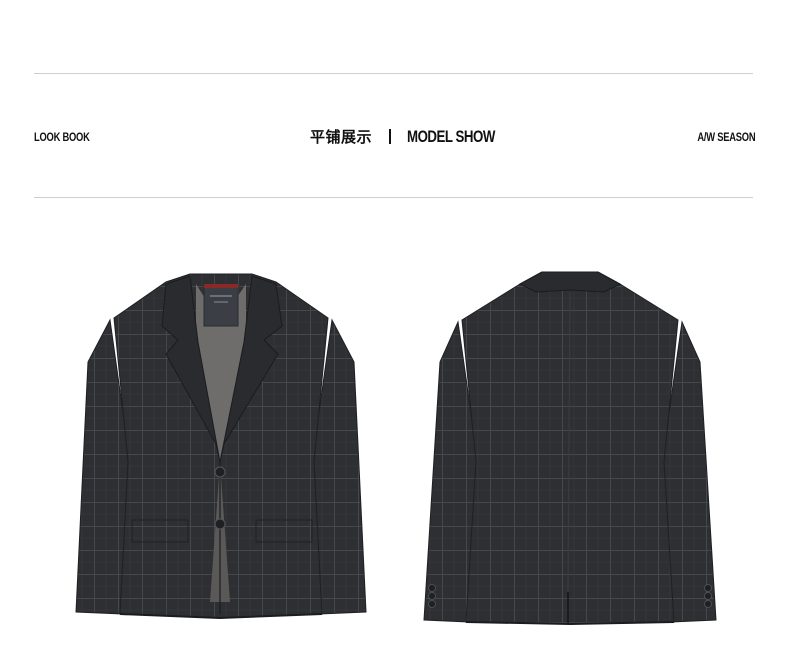 This screenshot has height=648, width=790. Describe the element at coordinates (393, 197) in the screenshot. I see `bottom-divider` at that location.